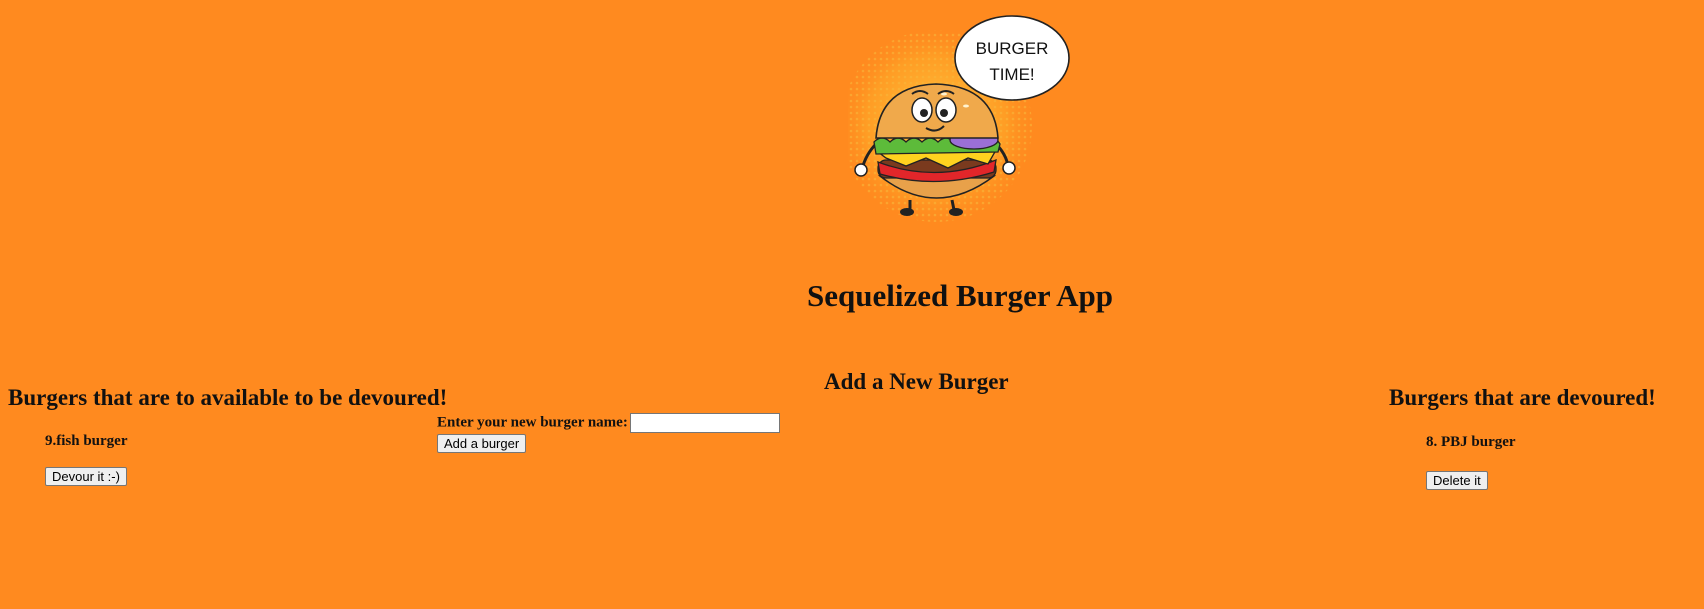 The image size is (1704, 609). I want to click on burger-name-input, so click(704, 423).